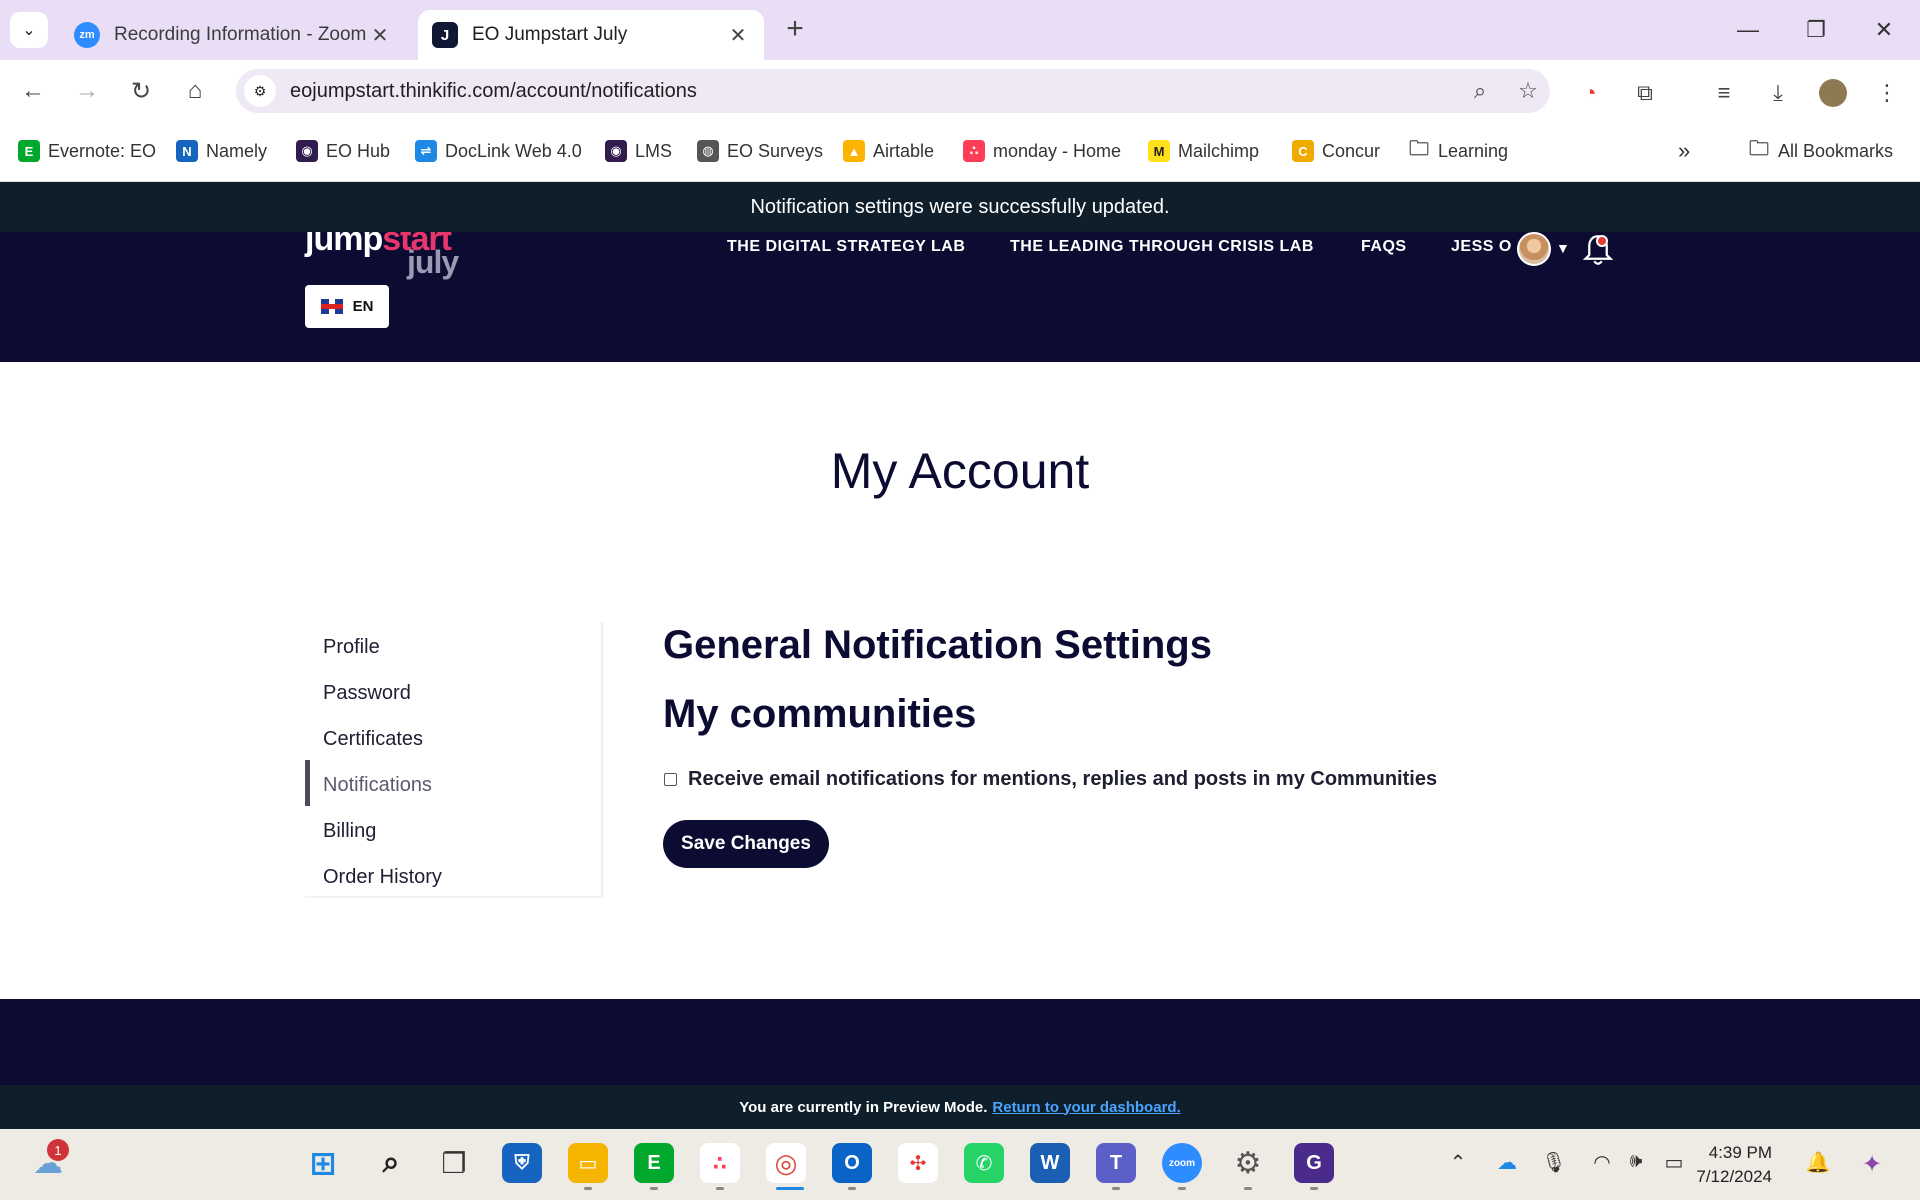  What do you see at coordinates (351, 647) in the screenshot?
I see `sidebar-item-profile: Profile` at bounding box center [351, 647].